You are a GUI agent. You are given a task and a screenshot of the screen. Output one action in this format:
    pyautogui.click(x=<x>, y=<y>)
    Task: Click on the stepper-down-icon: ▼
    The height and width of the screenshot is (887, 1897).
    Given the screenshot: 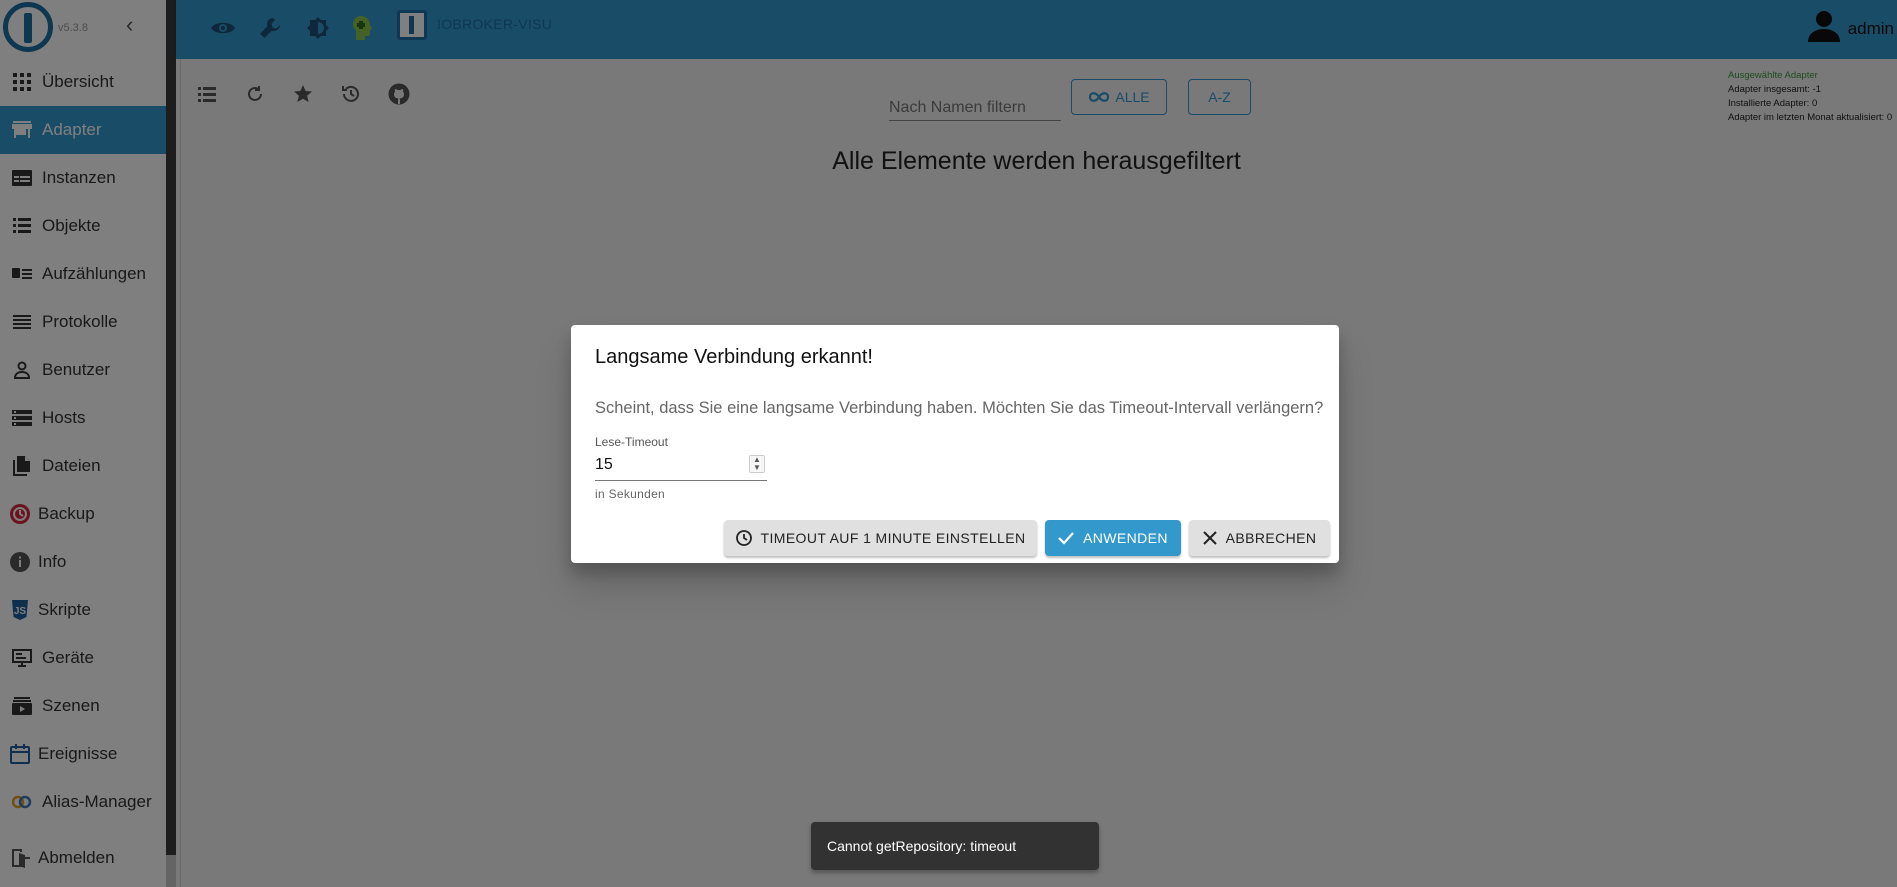 What is the action you would take?
    pyautogui.click(x=757, y=468)
    